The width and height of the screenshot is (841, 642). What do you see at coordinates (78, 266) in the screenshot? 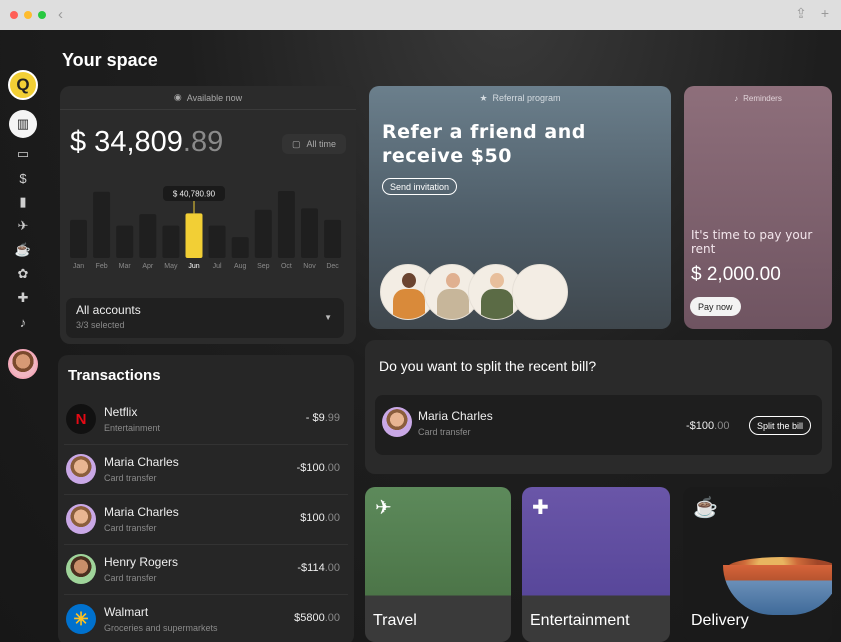
I see `chart-tick-label: Jan` at bounding box center [78, 266].